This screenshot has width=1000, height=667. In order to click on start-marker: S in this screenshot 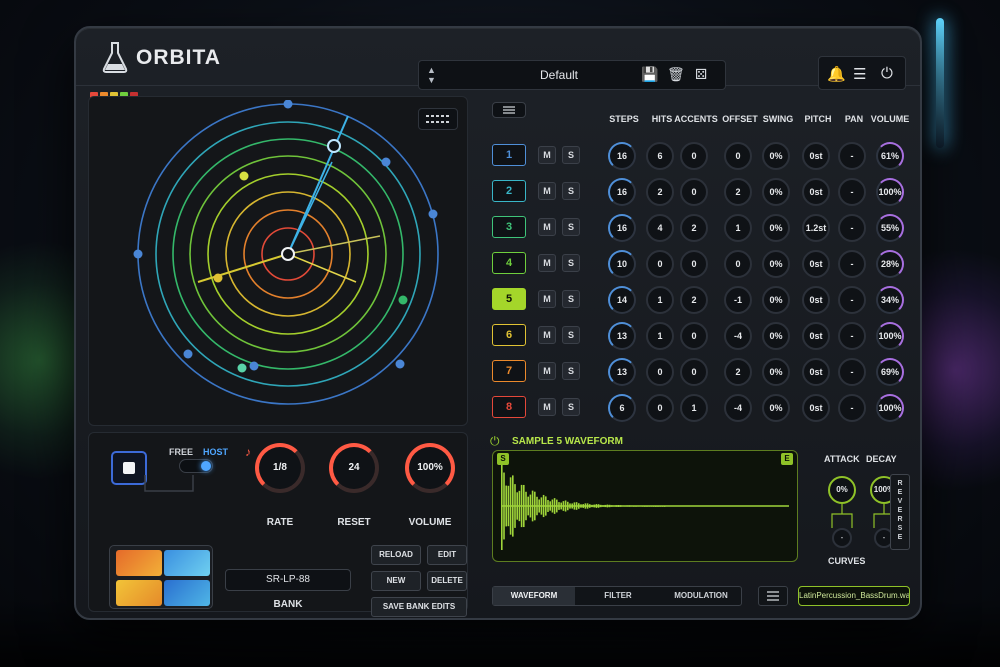, I will do `click(503, 459)`.